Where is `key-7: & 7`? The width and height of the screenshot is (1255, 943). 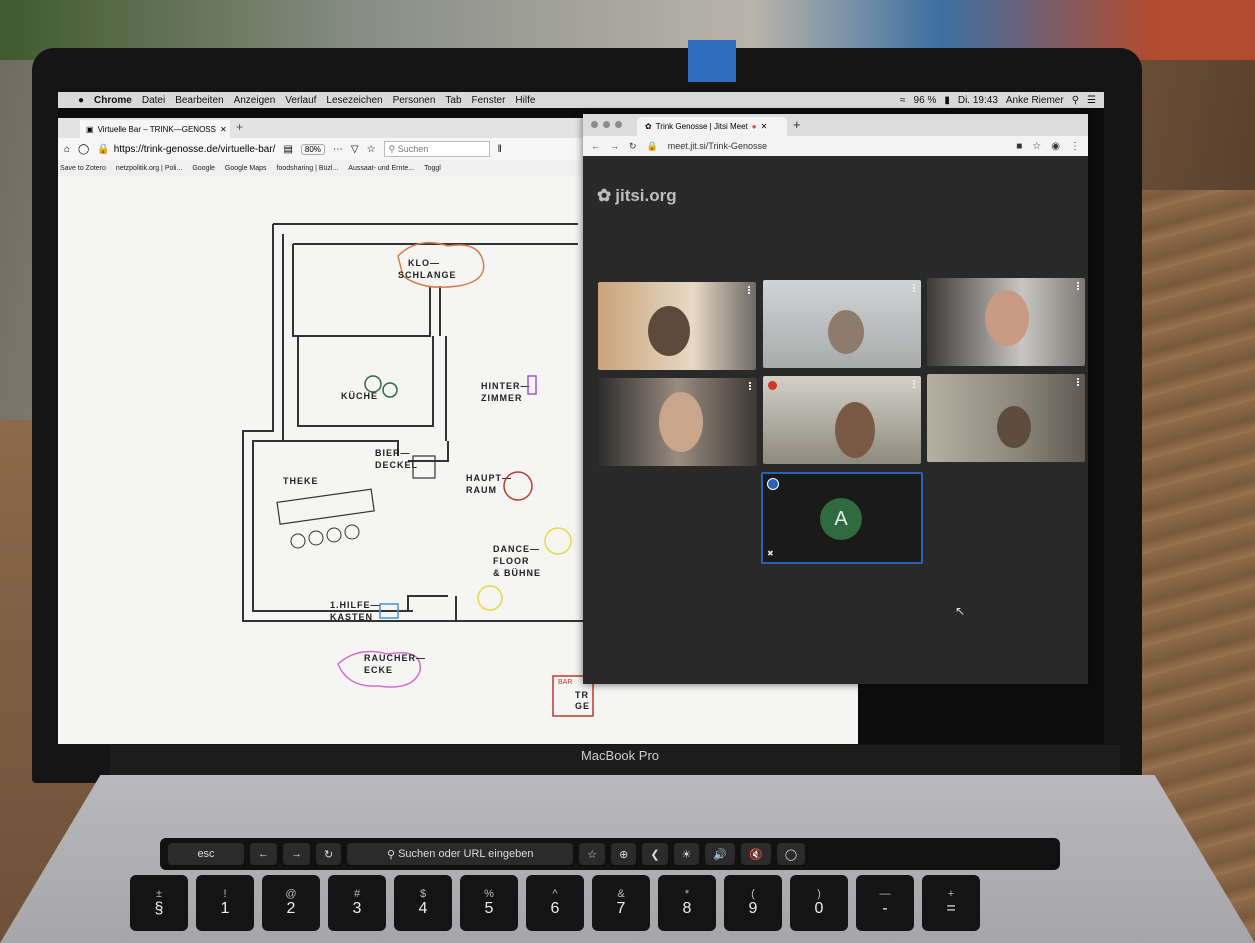 key-7: & 7 is located at coordinates (621, 903).